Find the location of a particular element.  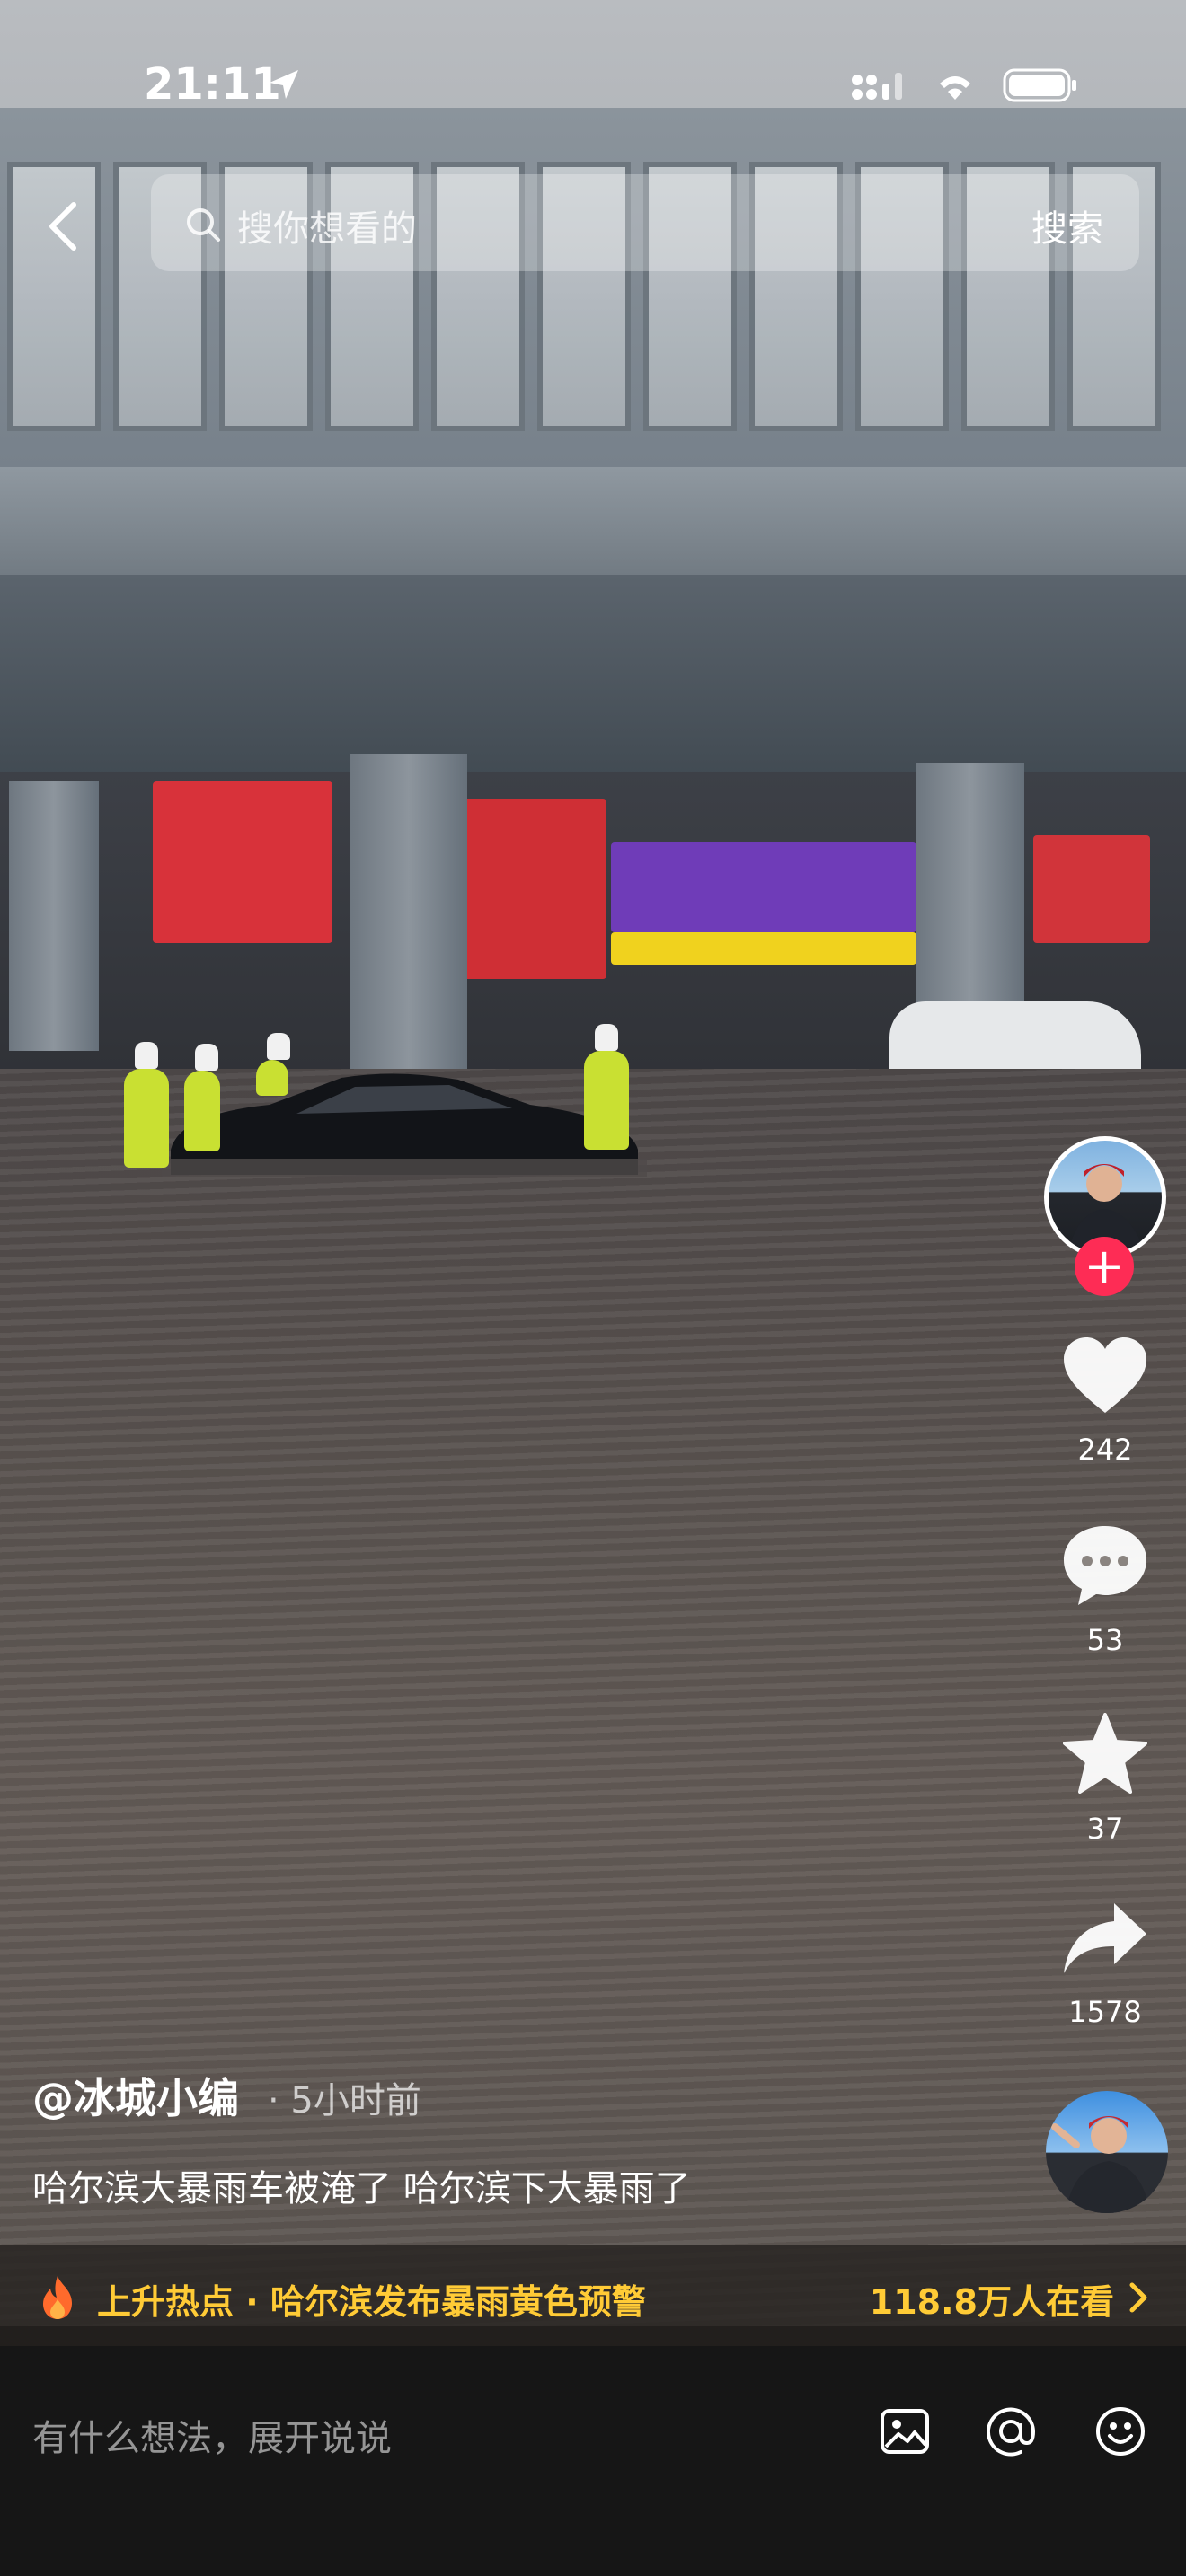

hot-topic-label: 上升热点 · 哈尔滨发布暴雨黄色预警 is located at coordinates (371, 2302).